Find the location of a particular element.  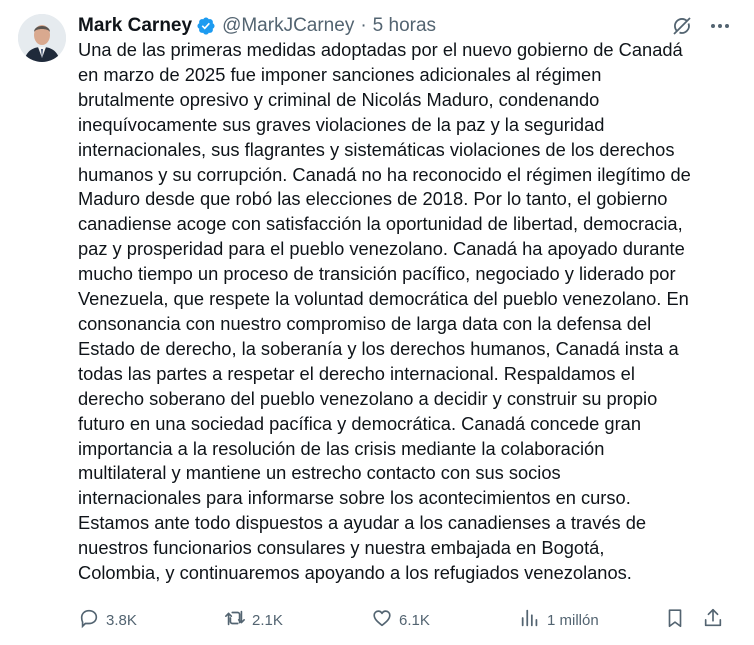

bookmark-button is located at coordinates (675, 620).